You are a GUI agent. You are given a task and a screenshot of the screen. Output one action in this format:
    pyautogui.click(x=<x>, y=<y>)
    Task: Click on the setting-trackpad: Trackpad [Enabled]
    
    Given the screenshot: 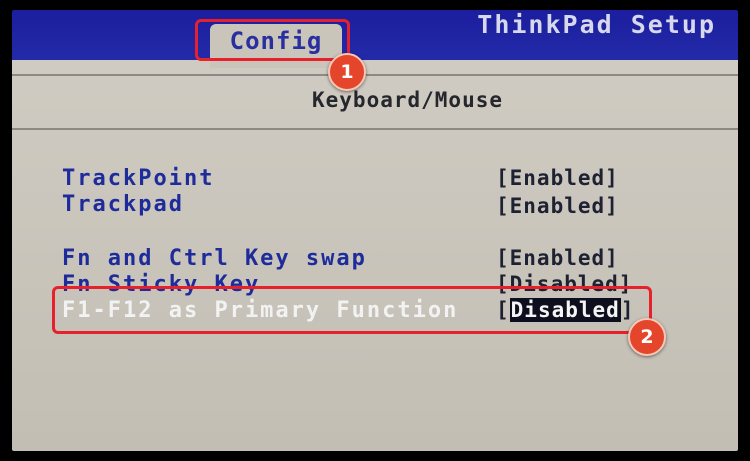 What is the action you would take?
    pyautogui.click(x=375, y=205)
    